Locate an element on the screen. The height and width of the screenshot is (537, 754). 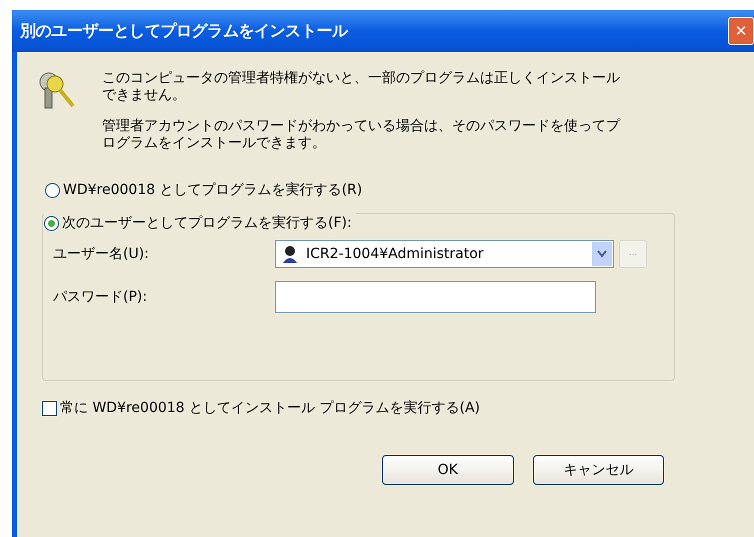
dialog-button: キャンセル is located at coordinates (598, 470).